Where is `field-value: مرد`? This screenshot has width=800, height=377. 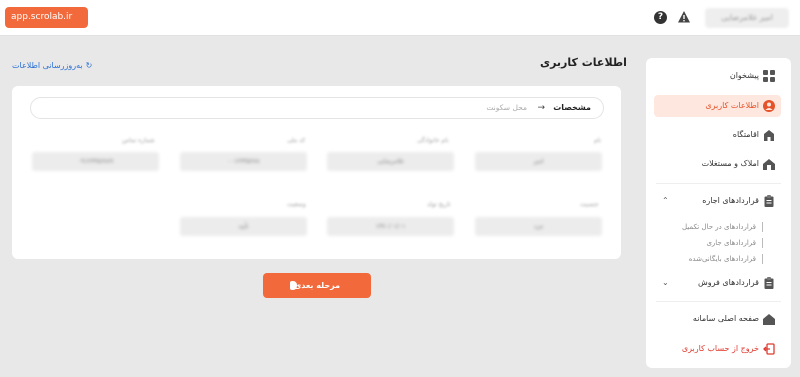
field-value: مرد is located at coordinates (538, 226).